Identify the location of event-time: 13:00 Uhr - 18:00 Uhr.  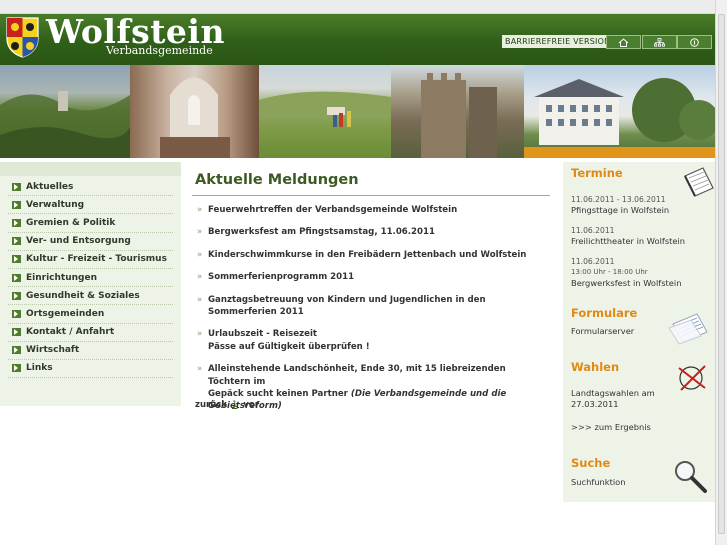
(609, 272).